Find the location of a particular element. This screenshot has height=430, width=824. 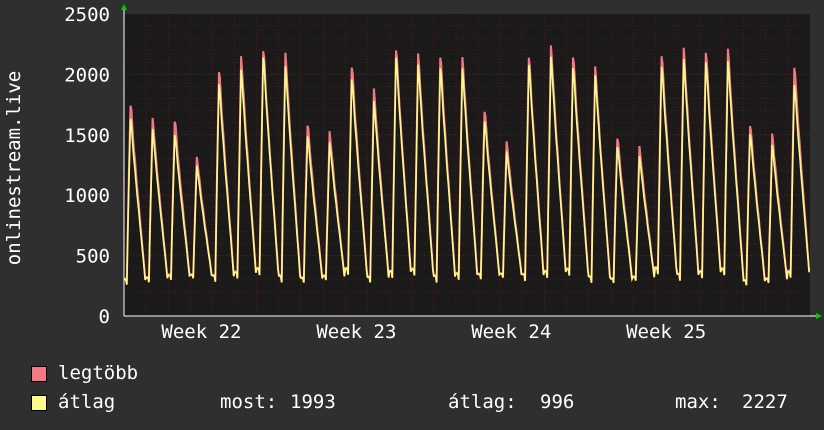

y-tick-label: 2500 is located at coordinates (87, 15).